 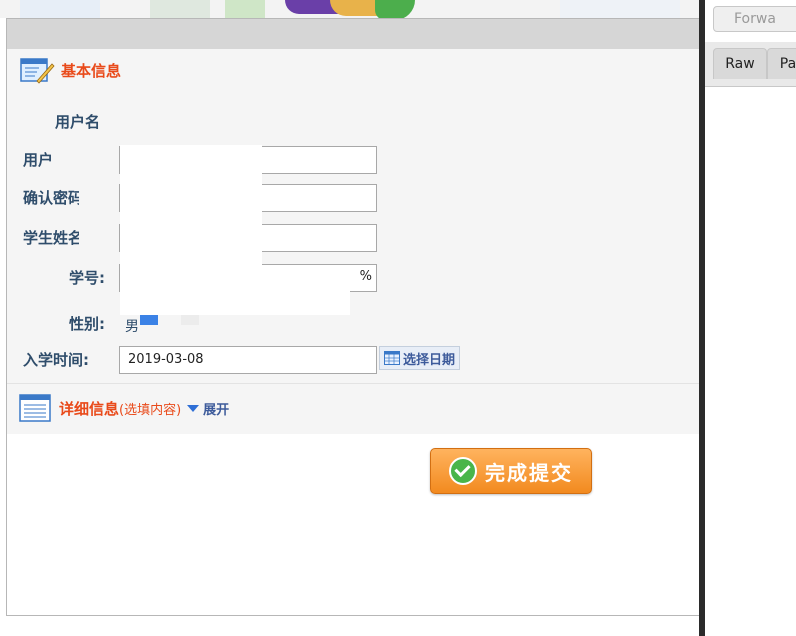 What do you see at coordinates (350, 9) in the screenshot?
I see `background-page` at bounding box center [350, 9].